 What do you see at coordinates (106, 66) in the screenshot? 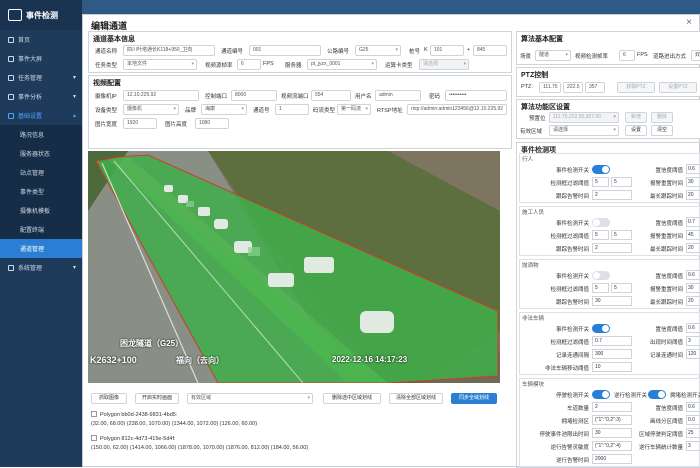
I see `field-label: 任务类型` at bounding box center [106, 66].